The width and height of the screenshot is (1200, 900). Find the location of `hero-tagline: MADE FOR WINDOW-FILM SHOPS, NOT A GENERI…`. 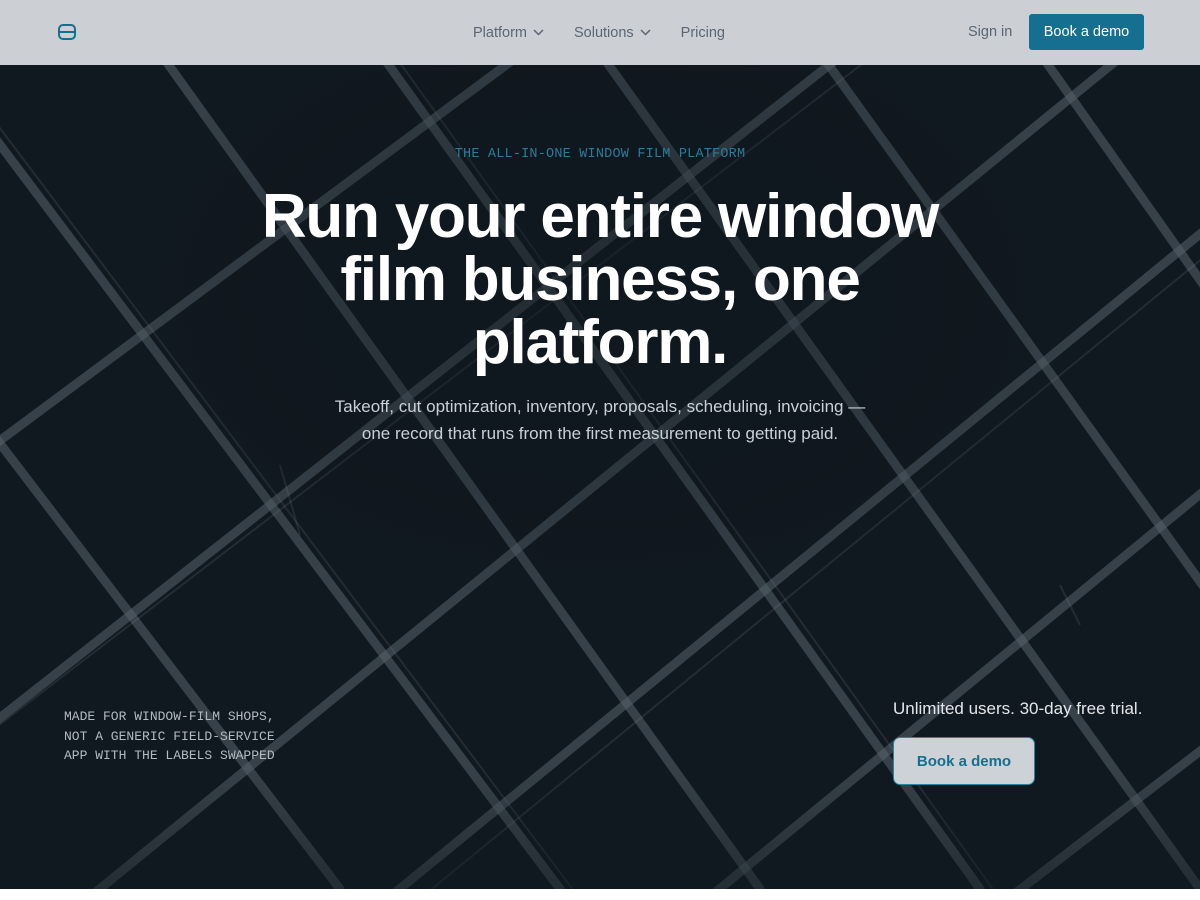

hero-tagline: MADE FOR WINDOW-FILM SHOPS, NOT A GENERI… is located at coordinates (169, 736).